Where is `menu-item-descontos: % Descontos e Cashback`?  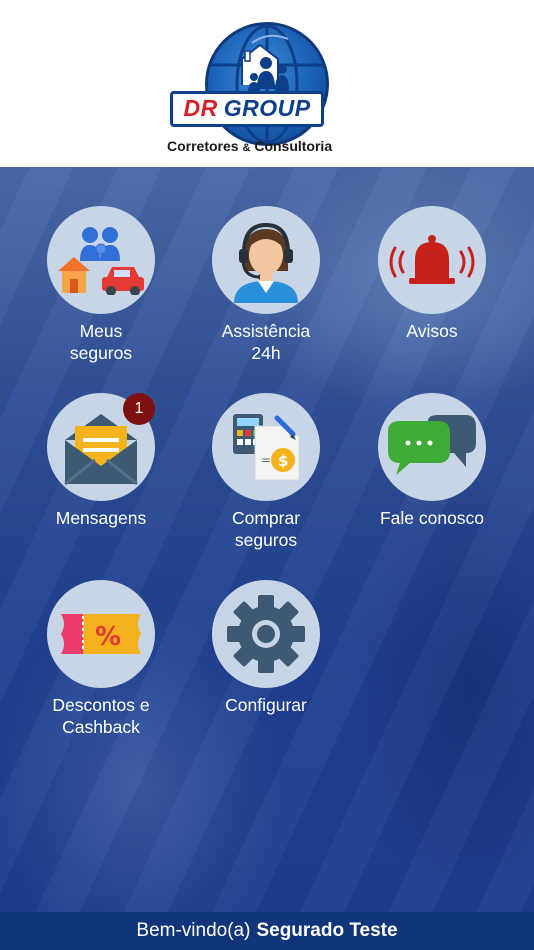 menu-item-descontos: % Descontos e Cashback is located at coordinates (101, 659).